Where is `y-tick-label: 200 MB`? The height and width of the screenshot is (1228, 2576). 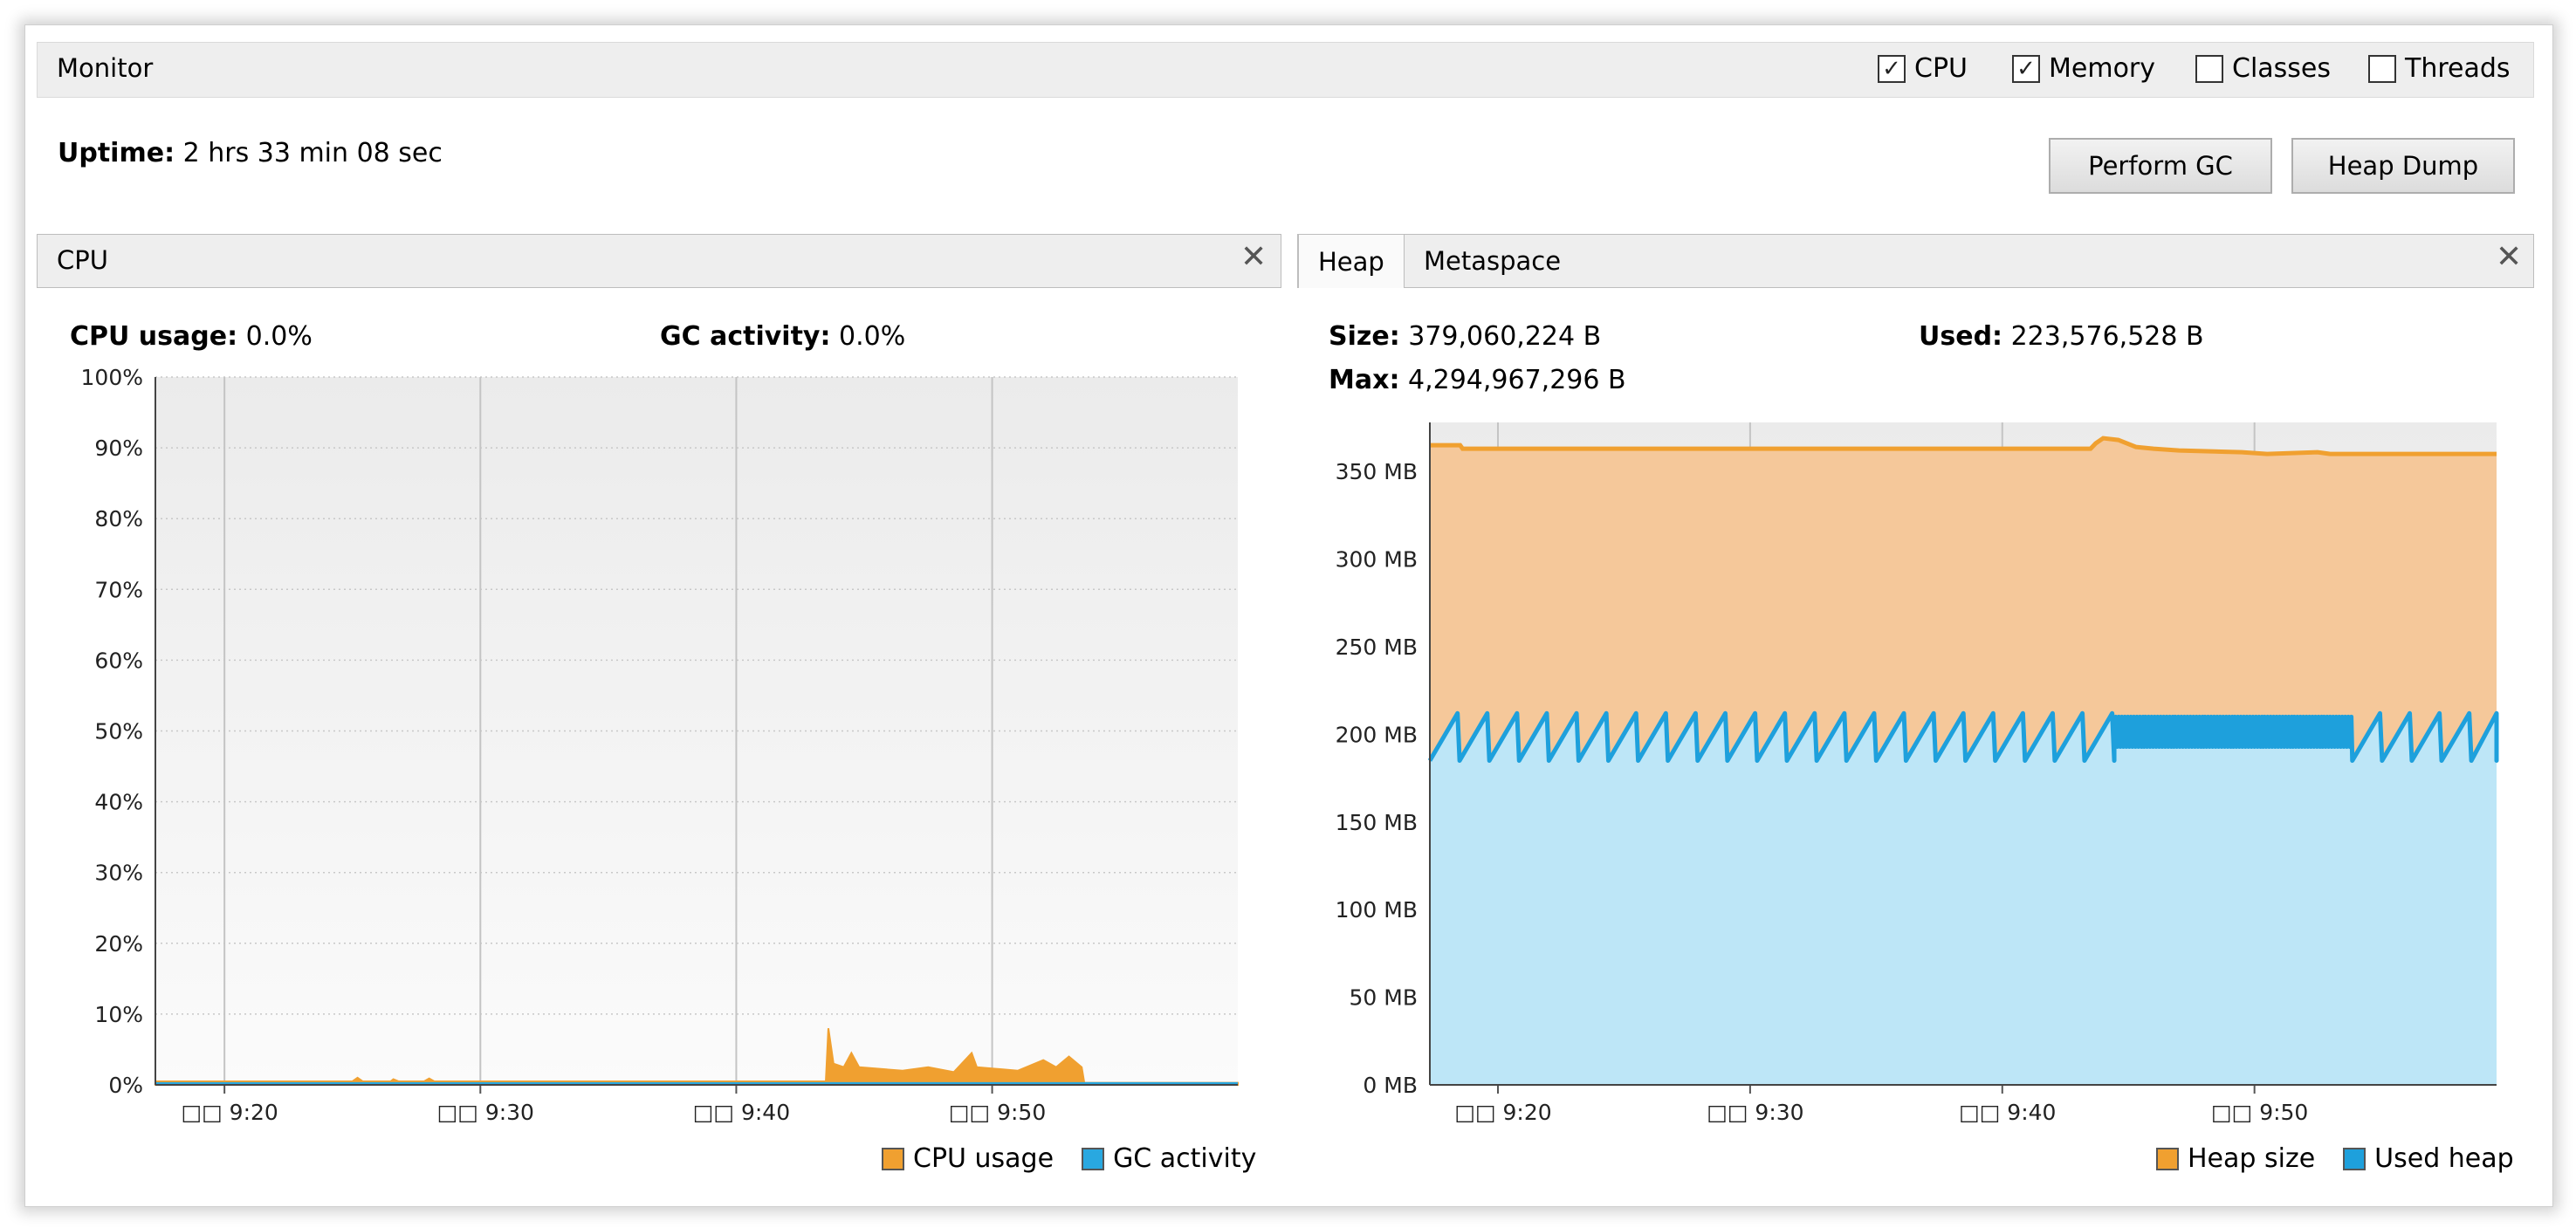
y-tick-label: 200 MB is located at coordinates (1377, 734).